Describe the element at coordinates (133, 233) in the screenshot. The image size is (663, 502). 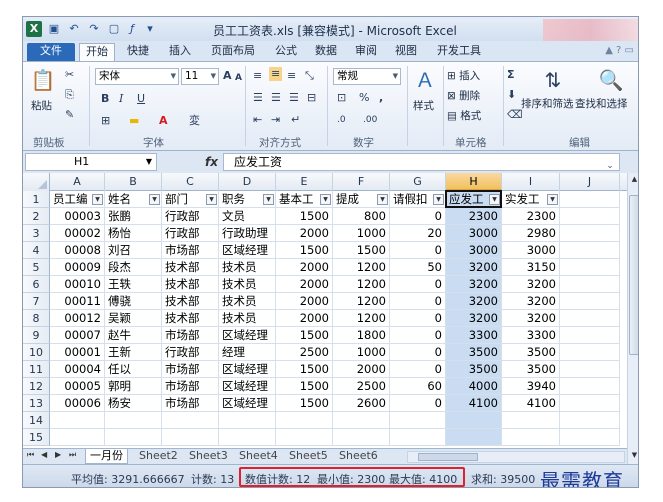
I see `table-cell: 杨怡` at that location.